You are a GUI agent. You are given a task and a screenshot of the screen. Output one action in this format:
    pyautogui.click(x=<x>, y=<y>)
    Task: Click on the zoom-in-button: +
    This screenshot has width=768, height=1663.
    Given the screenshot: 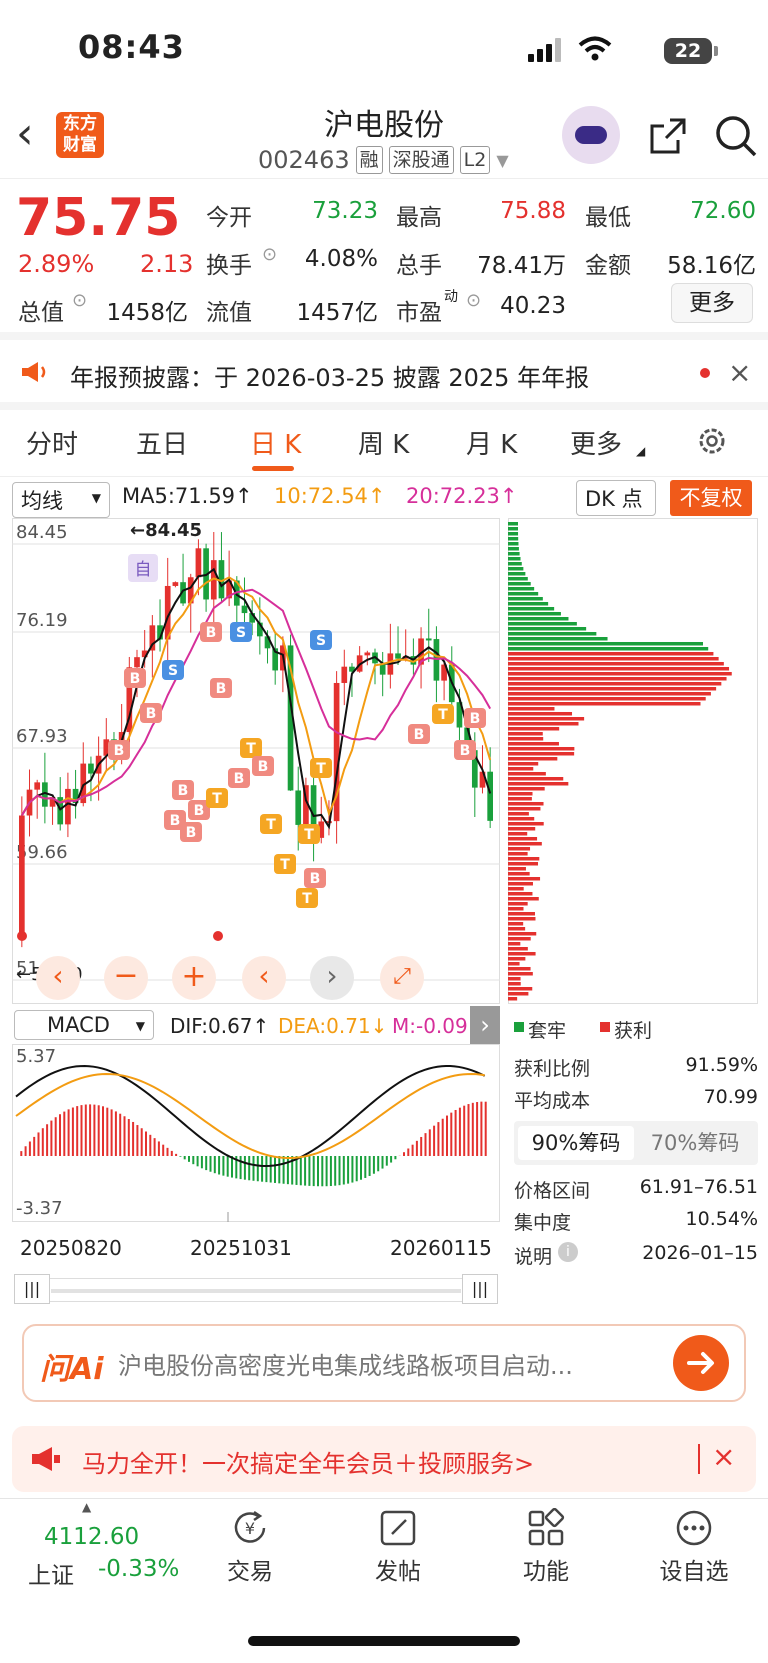 What is the action you would take?
    pyautogui.click(x=194, y=978)
    